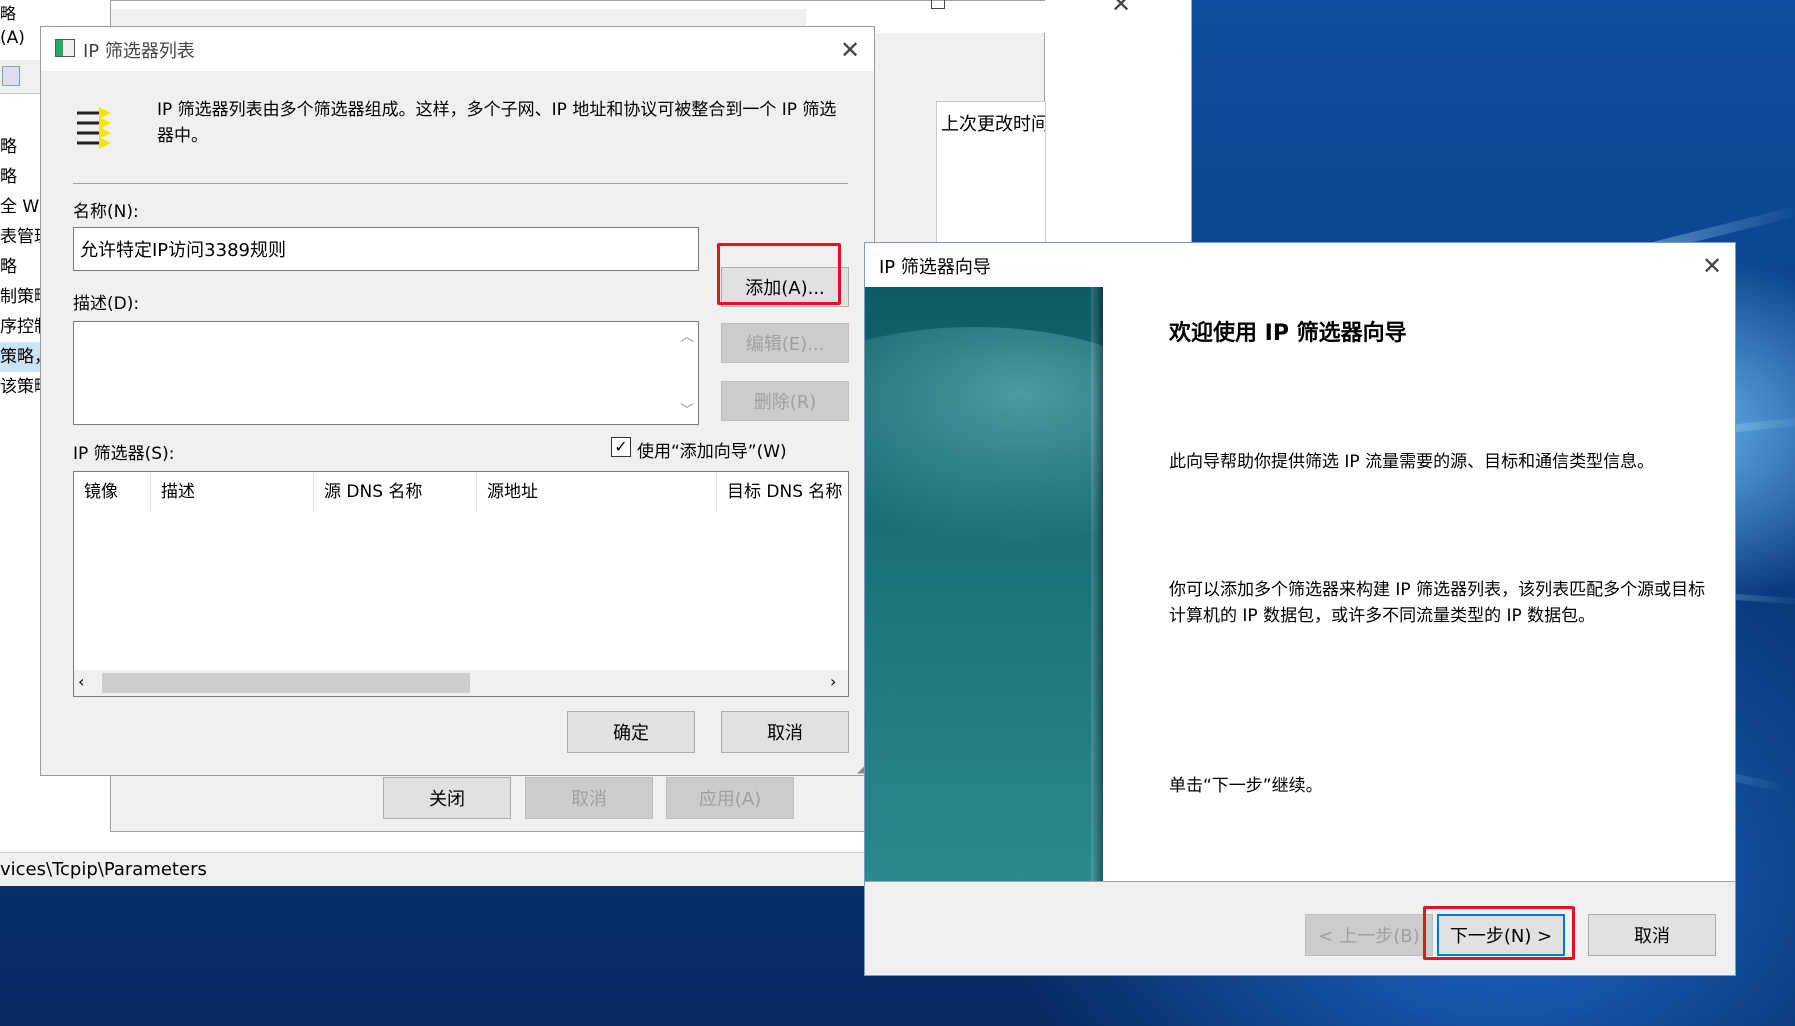  I want to click on filter-list-title: IP 筛选器列表, so click(139, 51).